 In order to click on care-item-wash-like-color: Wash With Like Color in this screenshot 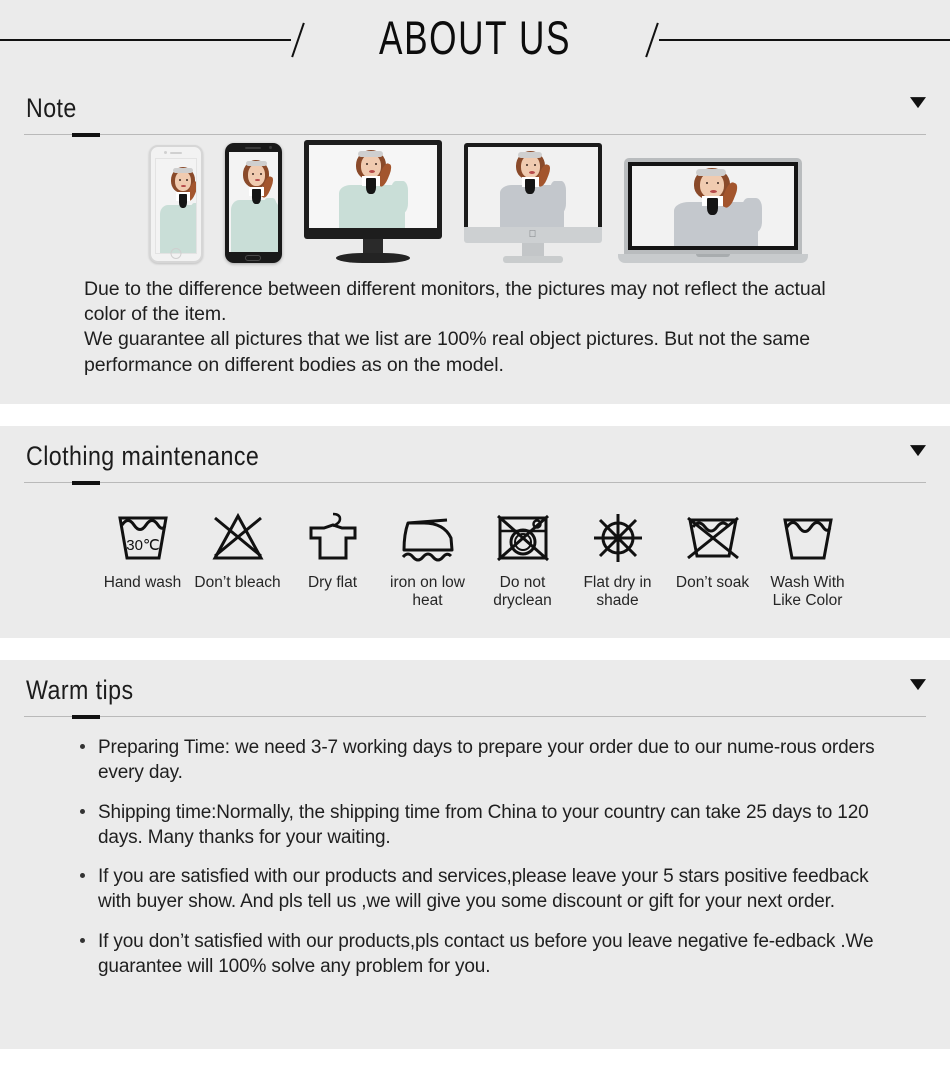, I will do `click(807, 559)`.